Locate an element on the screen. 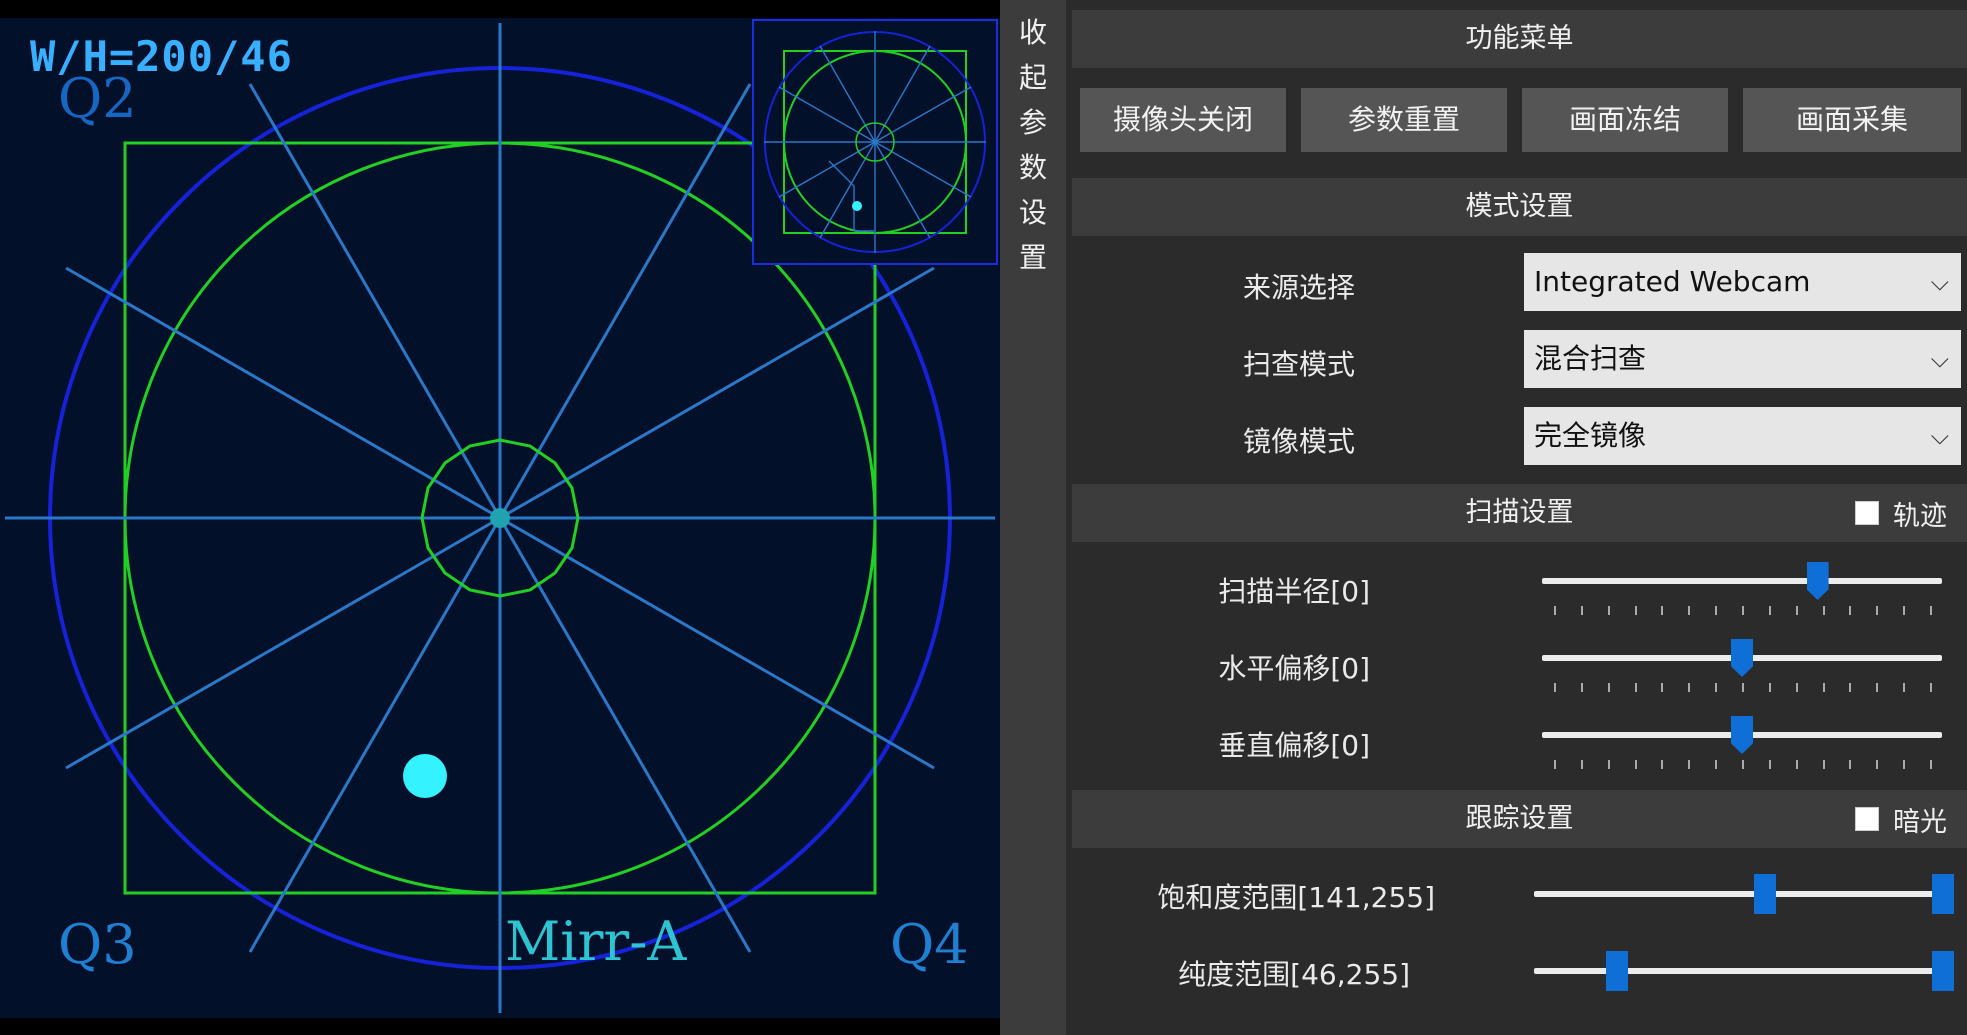 The height and width of the screenshot is (1035, 1967). section-title: 扫描设置 is located at coordinates (1519, 512).